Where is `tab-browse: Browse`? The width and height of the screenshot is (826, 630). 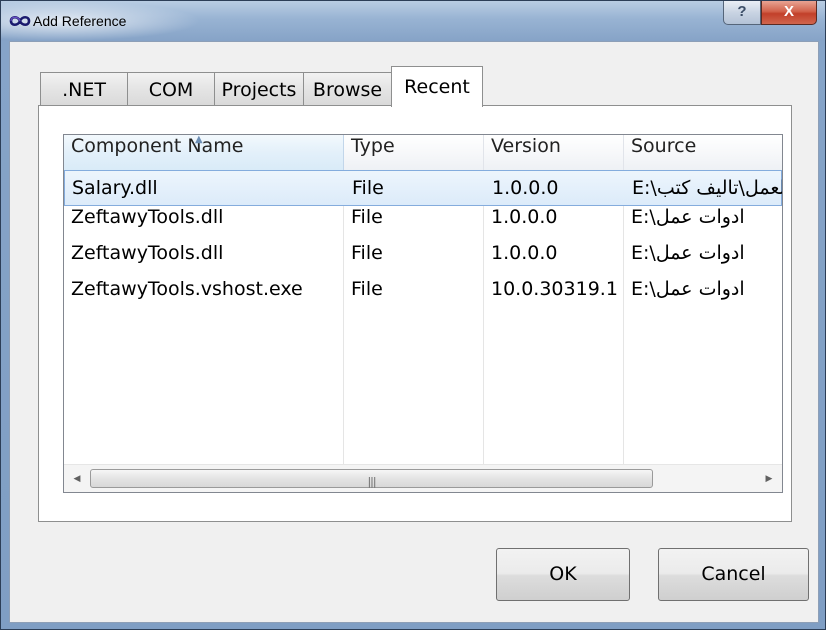
tab-browse: Browse is located at coordinates (347, 89).